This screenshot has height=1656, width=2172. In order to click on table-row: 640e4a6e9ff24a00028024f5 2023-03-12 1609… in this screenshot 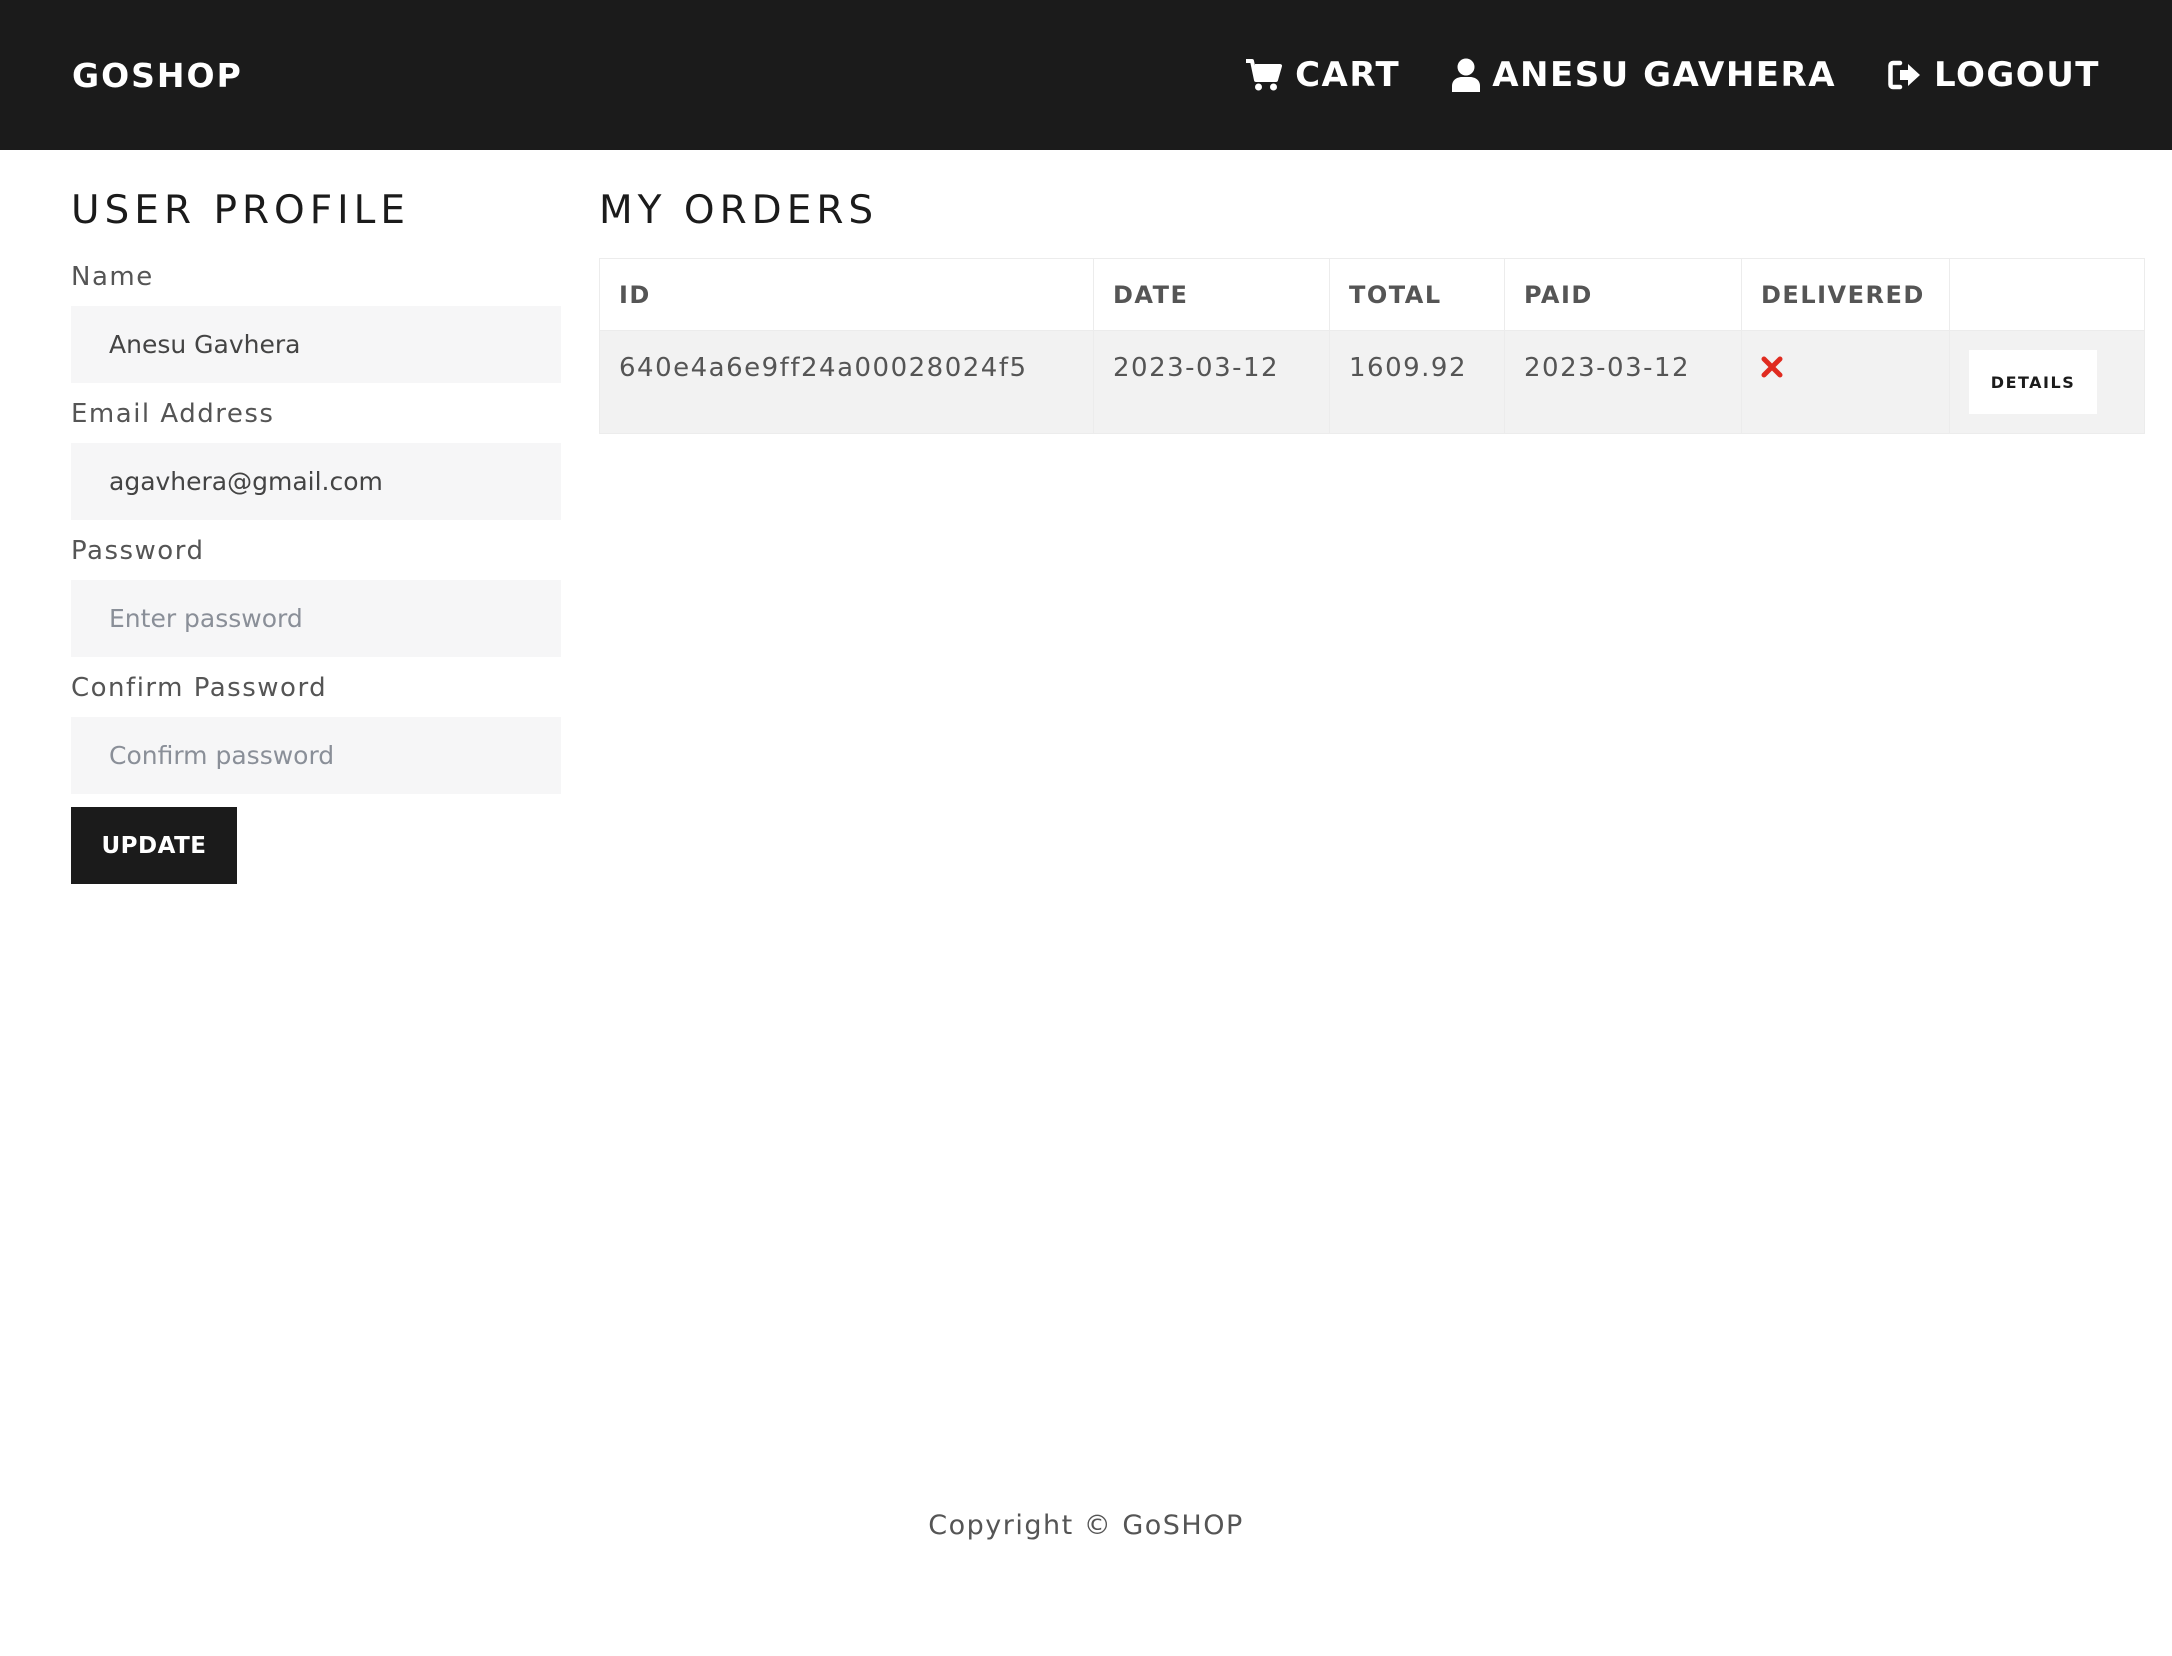, I will do `click(1372, 382)`.